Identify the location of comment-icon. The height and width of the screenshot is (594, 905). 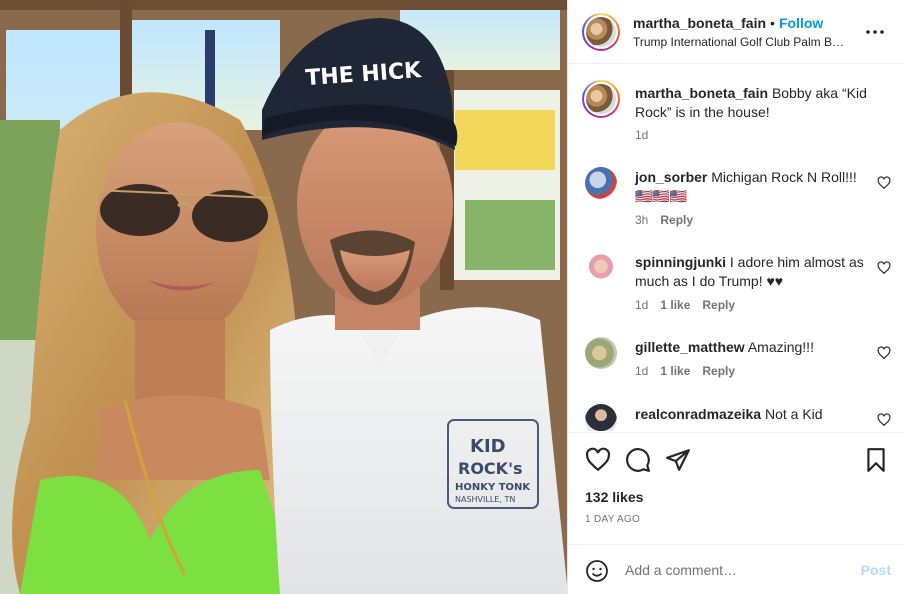
(638, 460).